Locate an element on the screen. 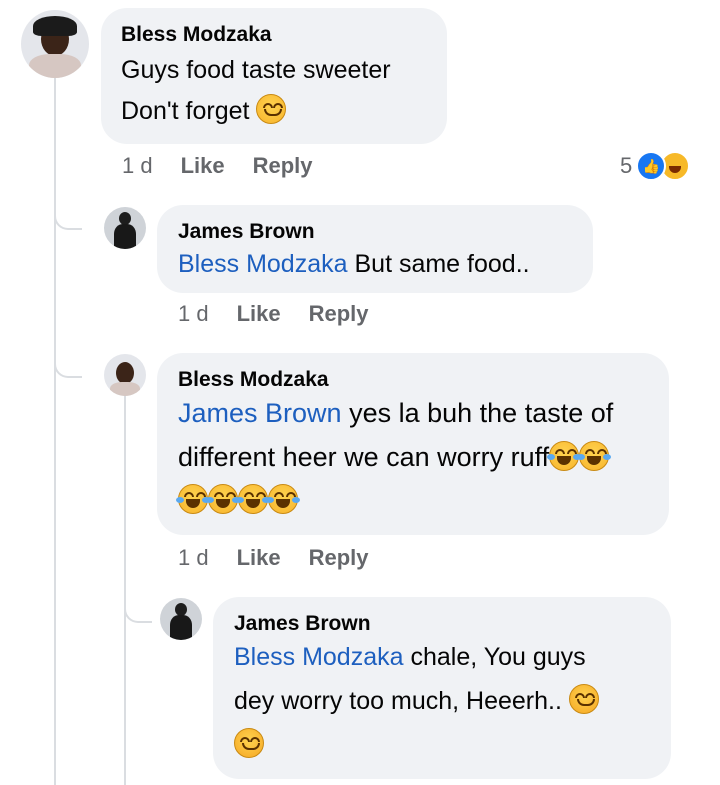 This screenshot has height=785, width=720. mention-link: James Brown is located at coordinates (260, 413).